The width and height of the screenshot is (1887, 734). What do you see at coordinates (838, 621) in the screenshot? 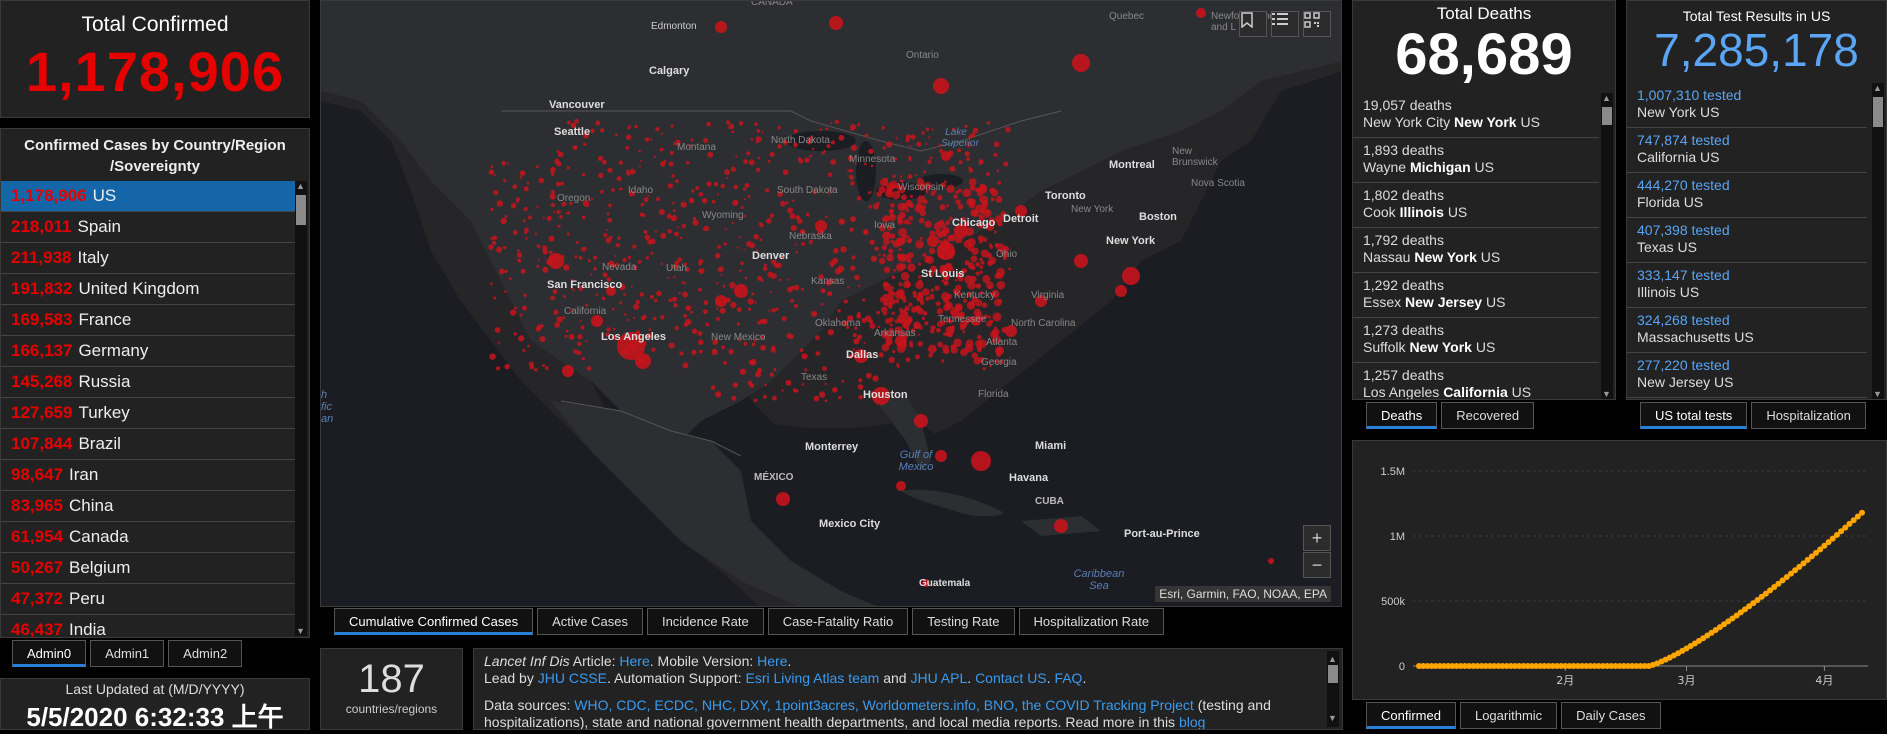
I see `tab-case-fatality-ratio: Case-Fatality Ratio` at bounding box center [838, 621].